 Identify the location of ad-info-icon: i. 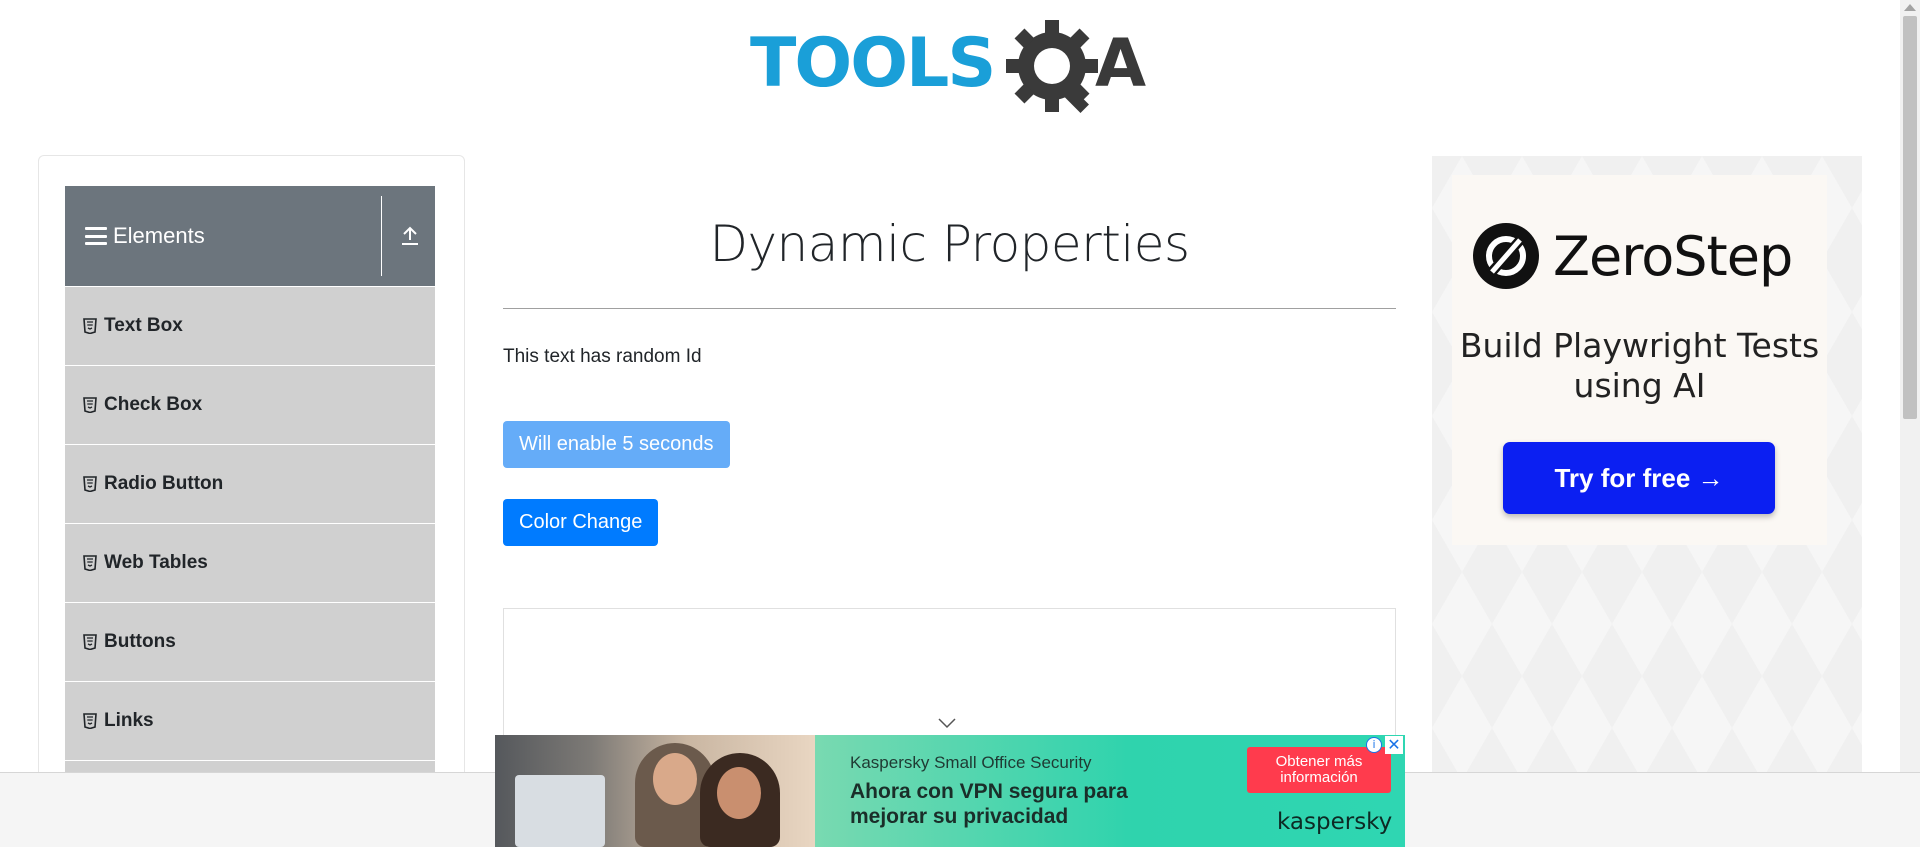
(1374, 745).